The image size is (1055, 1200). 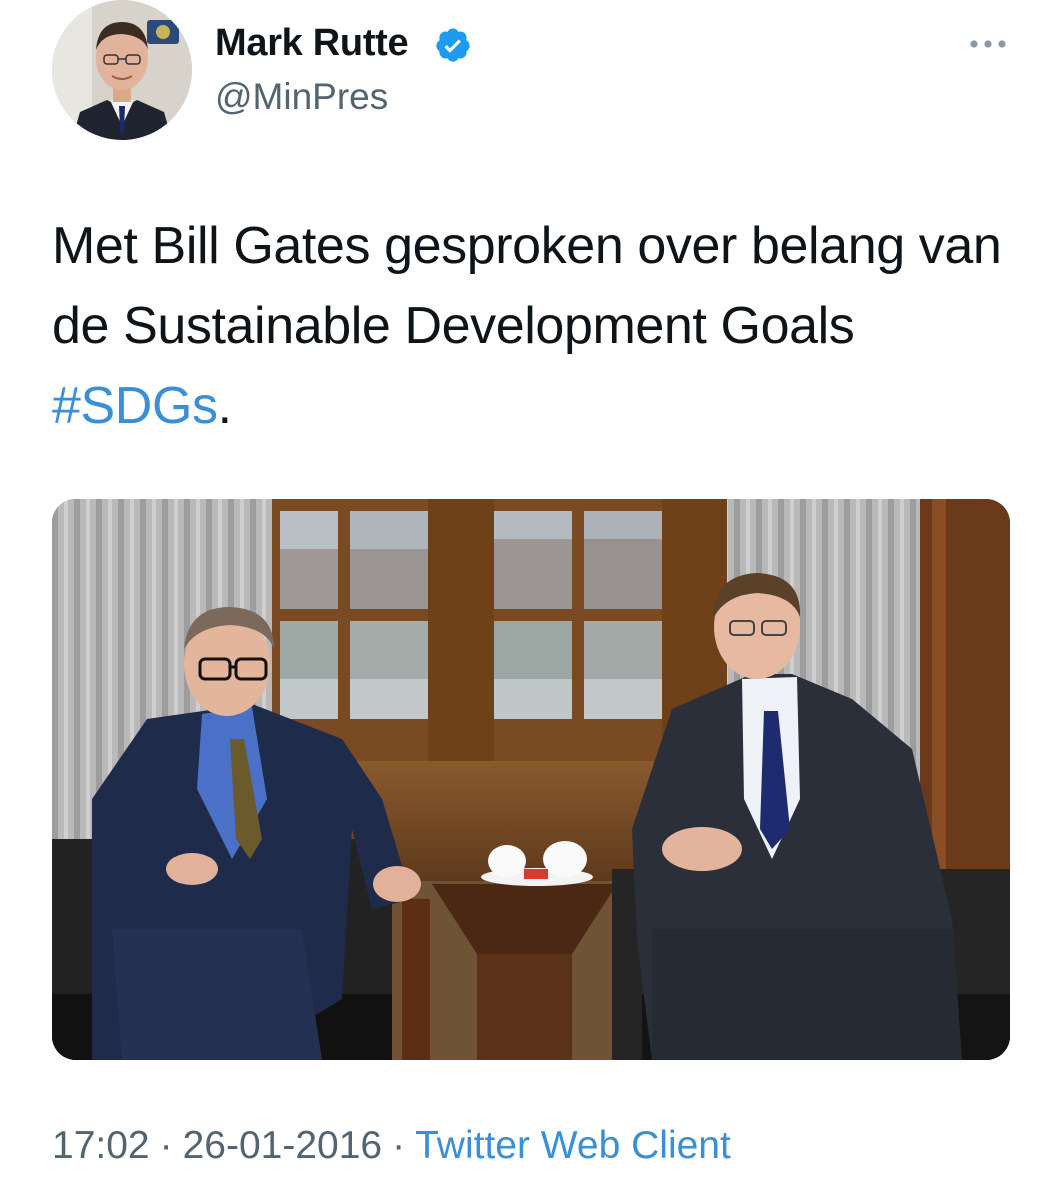 What do you see at coordinates (101, 1145) in the screenshot?
I see `tweet-time: 17:02` at bounding box center [101, 1145].